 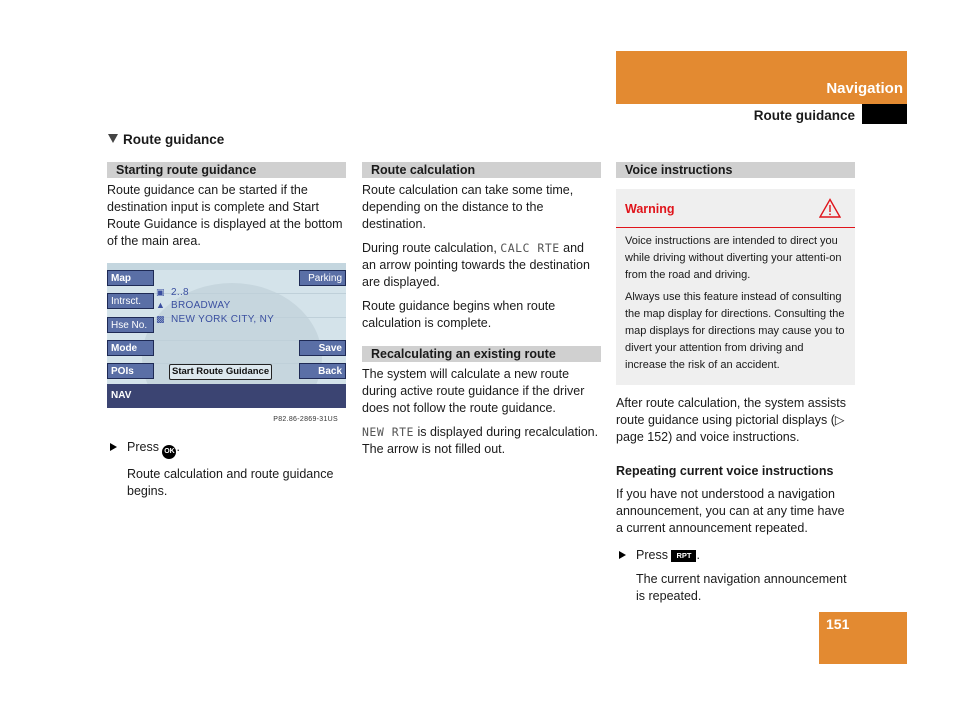 What do you see at coordinates (226, 449) in the screenshot?
I see `step-press-ok: Press OK.` at bounding box center [226, 449].